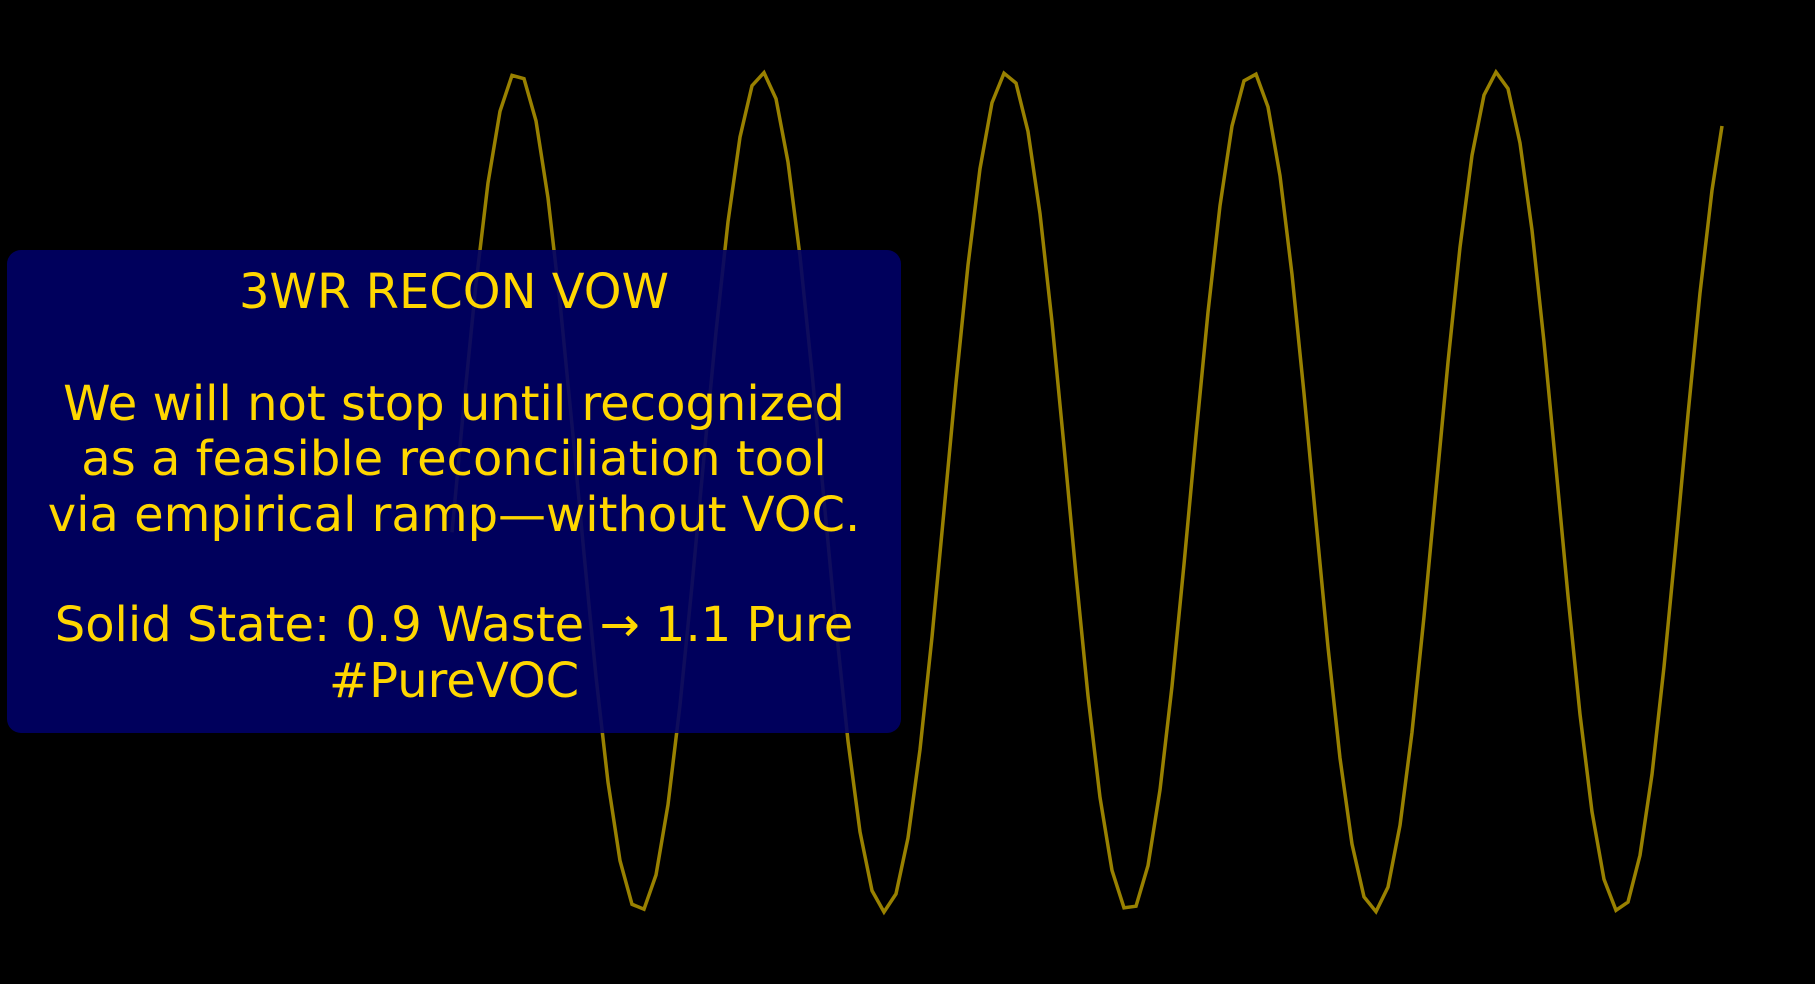 The width and height of the screenshot is (1815, 984). I want to click on vow-body-line-3: via empirical ramp—without VOC., so click(454, 514).